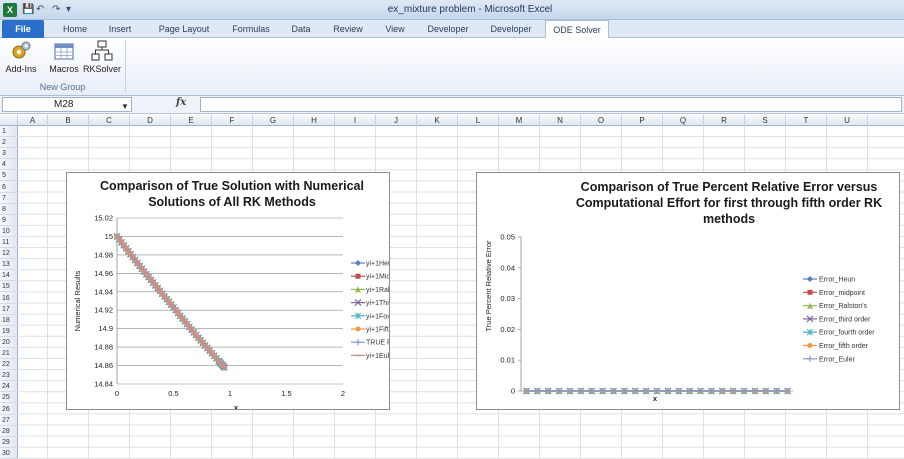 This screenshot has width=904, height=459. Describe the element at coordinates (377, 343) in the screenshot. I see `legend-entry: TRUE Results` at that location.